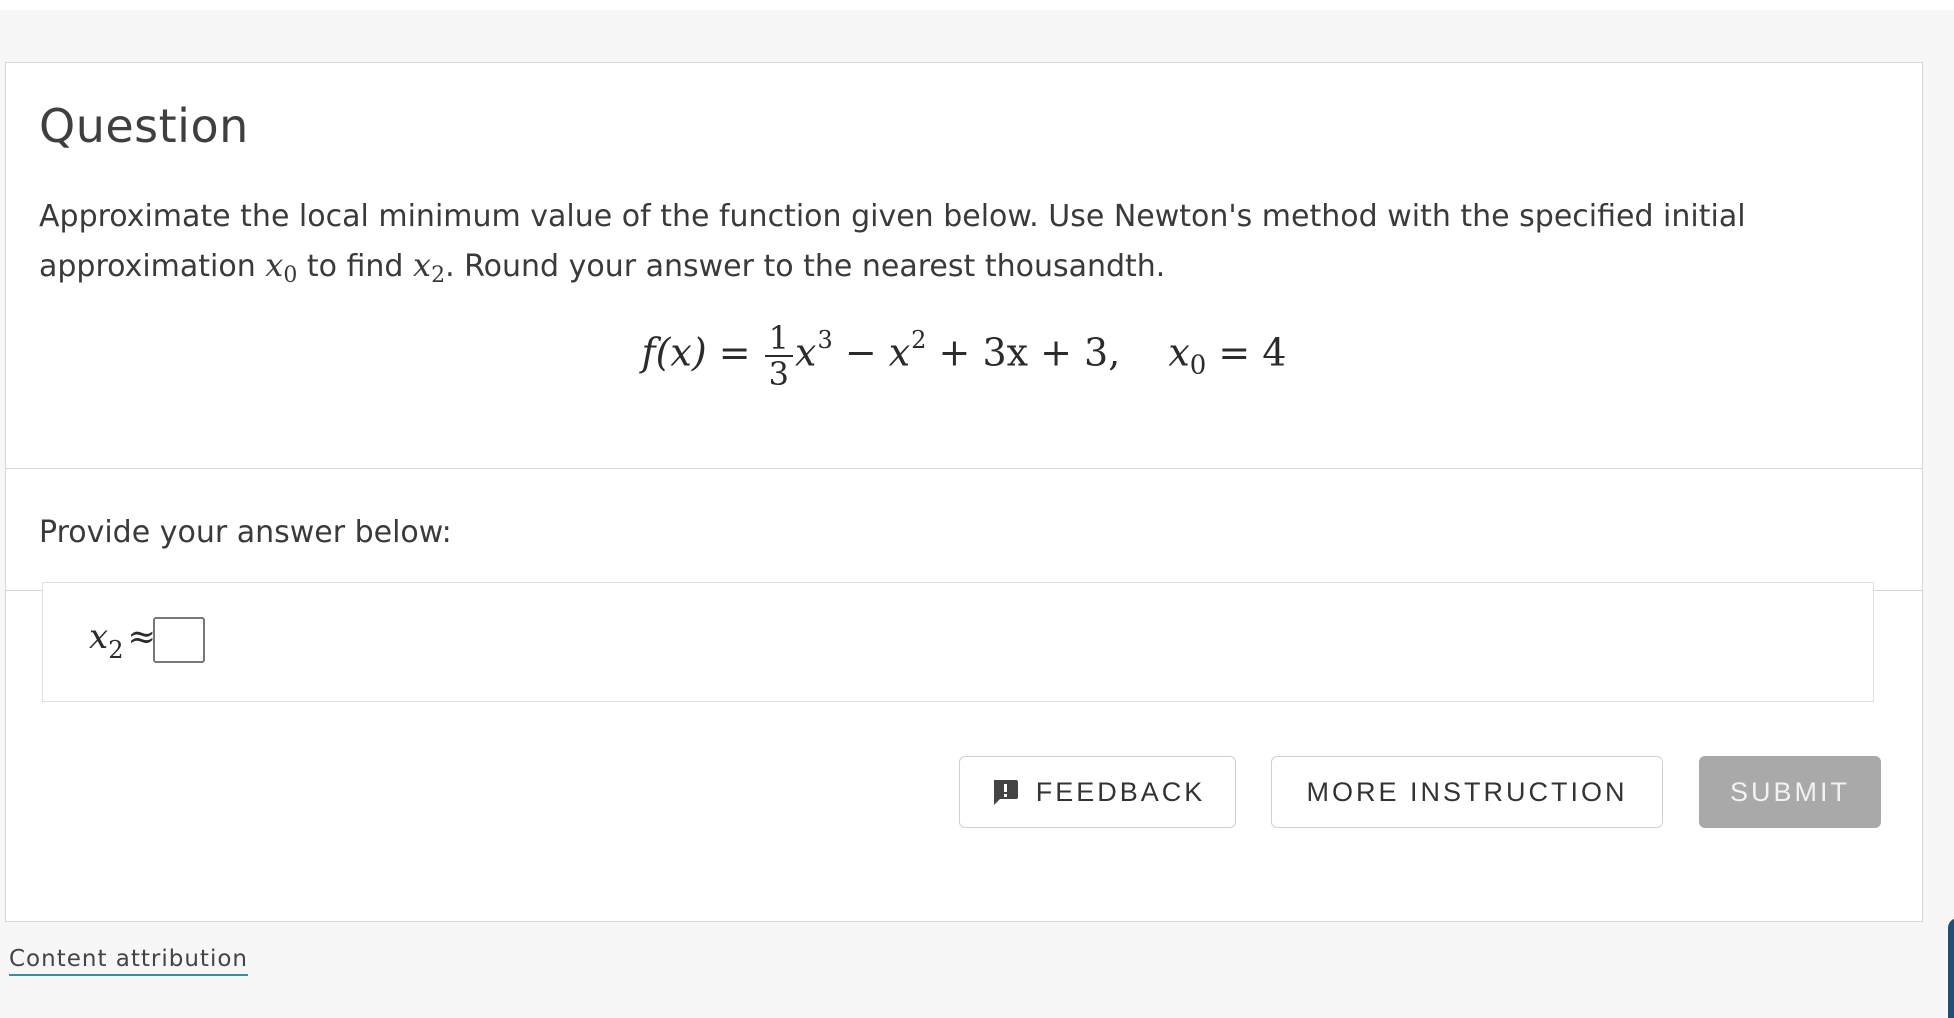 Image resolution: width=1954 pixels, height=1018 pixels. I want to click on feedback-icon, so click(1005, 792).